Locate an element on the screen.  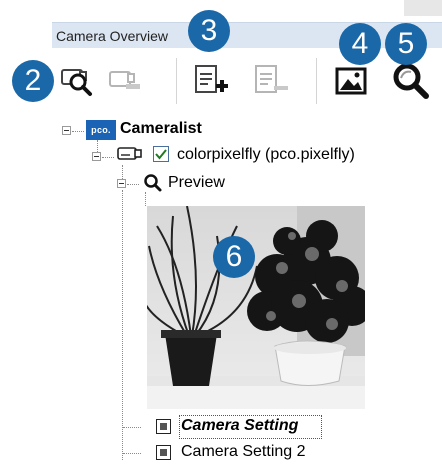
pco-logo: pco. is located at coordinates (101, 130).